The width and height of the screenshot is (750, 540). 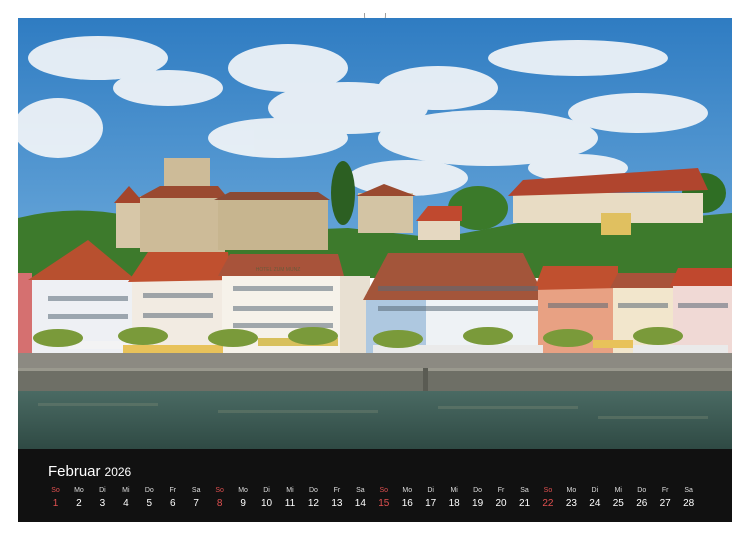 I want to click on day-cell: Di 17, so click(x=430, y=498).